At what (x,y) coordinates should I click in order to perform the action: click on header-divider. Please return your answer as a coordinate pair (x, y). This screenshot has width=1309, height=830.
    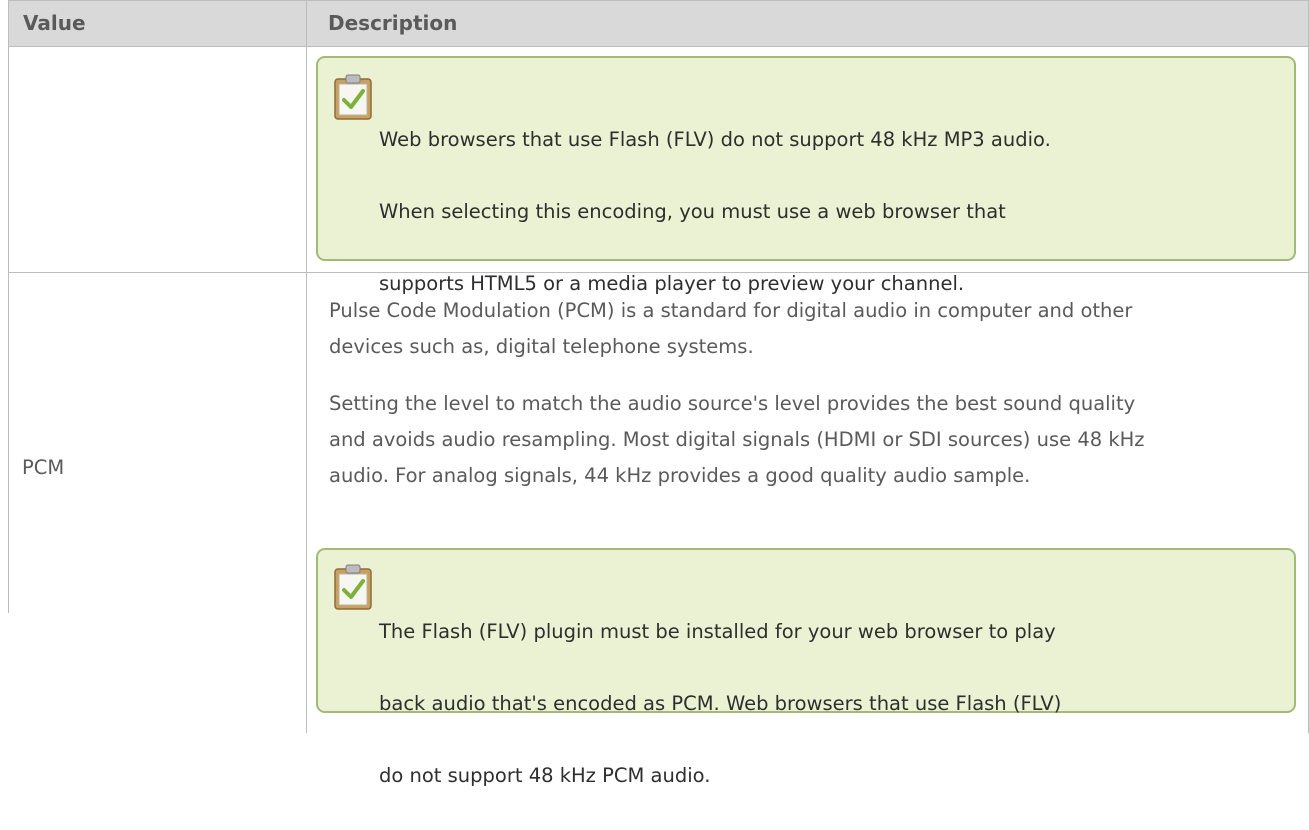
    Looking at the image, I should click on (306, 23).